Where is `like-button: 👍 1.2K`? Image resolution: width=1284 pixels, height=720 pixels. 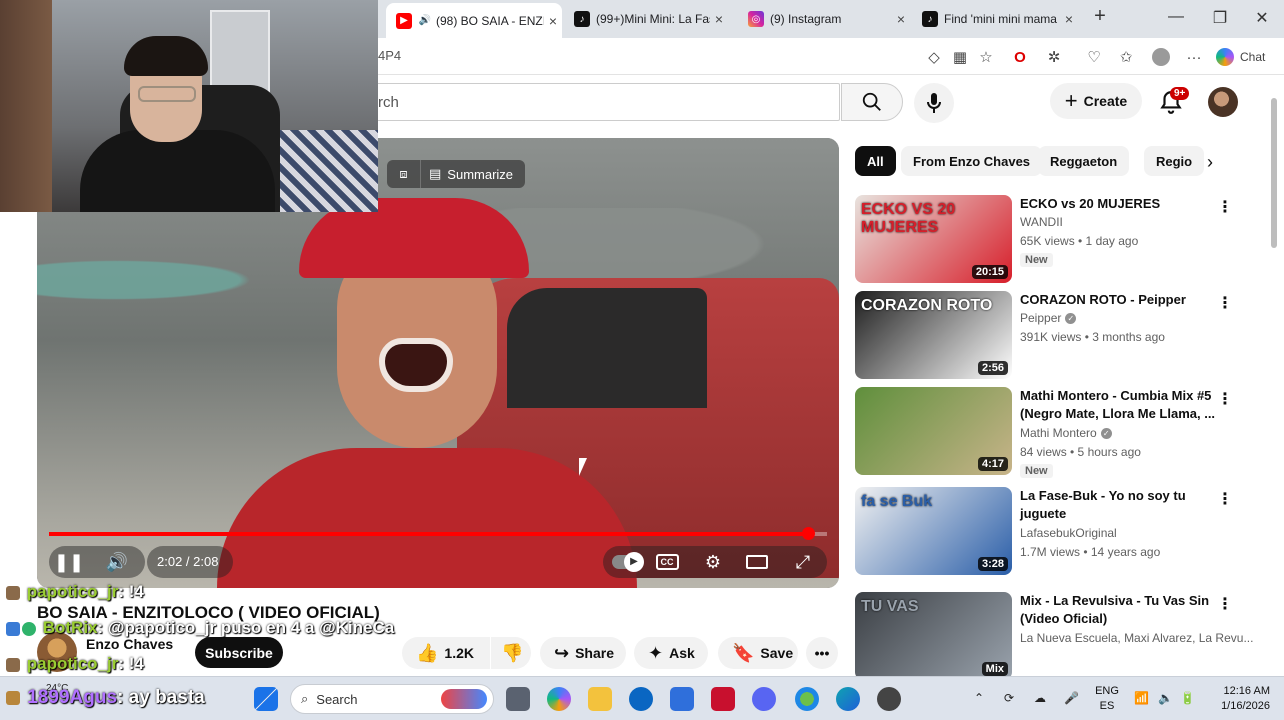 like-button: 👍 1.2K is located at coordinates (446, 653).